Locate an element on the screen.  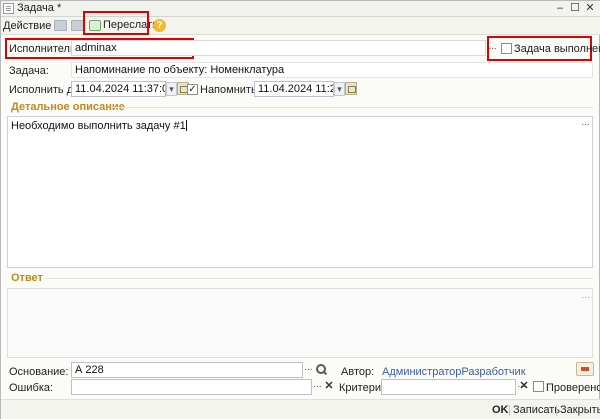
task-field: Напоминание по объекту: Номенклатура is located at coordinates (332, 70).